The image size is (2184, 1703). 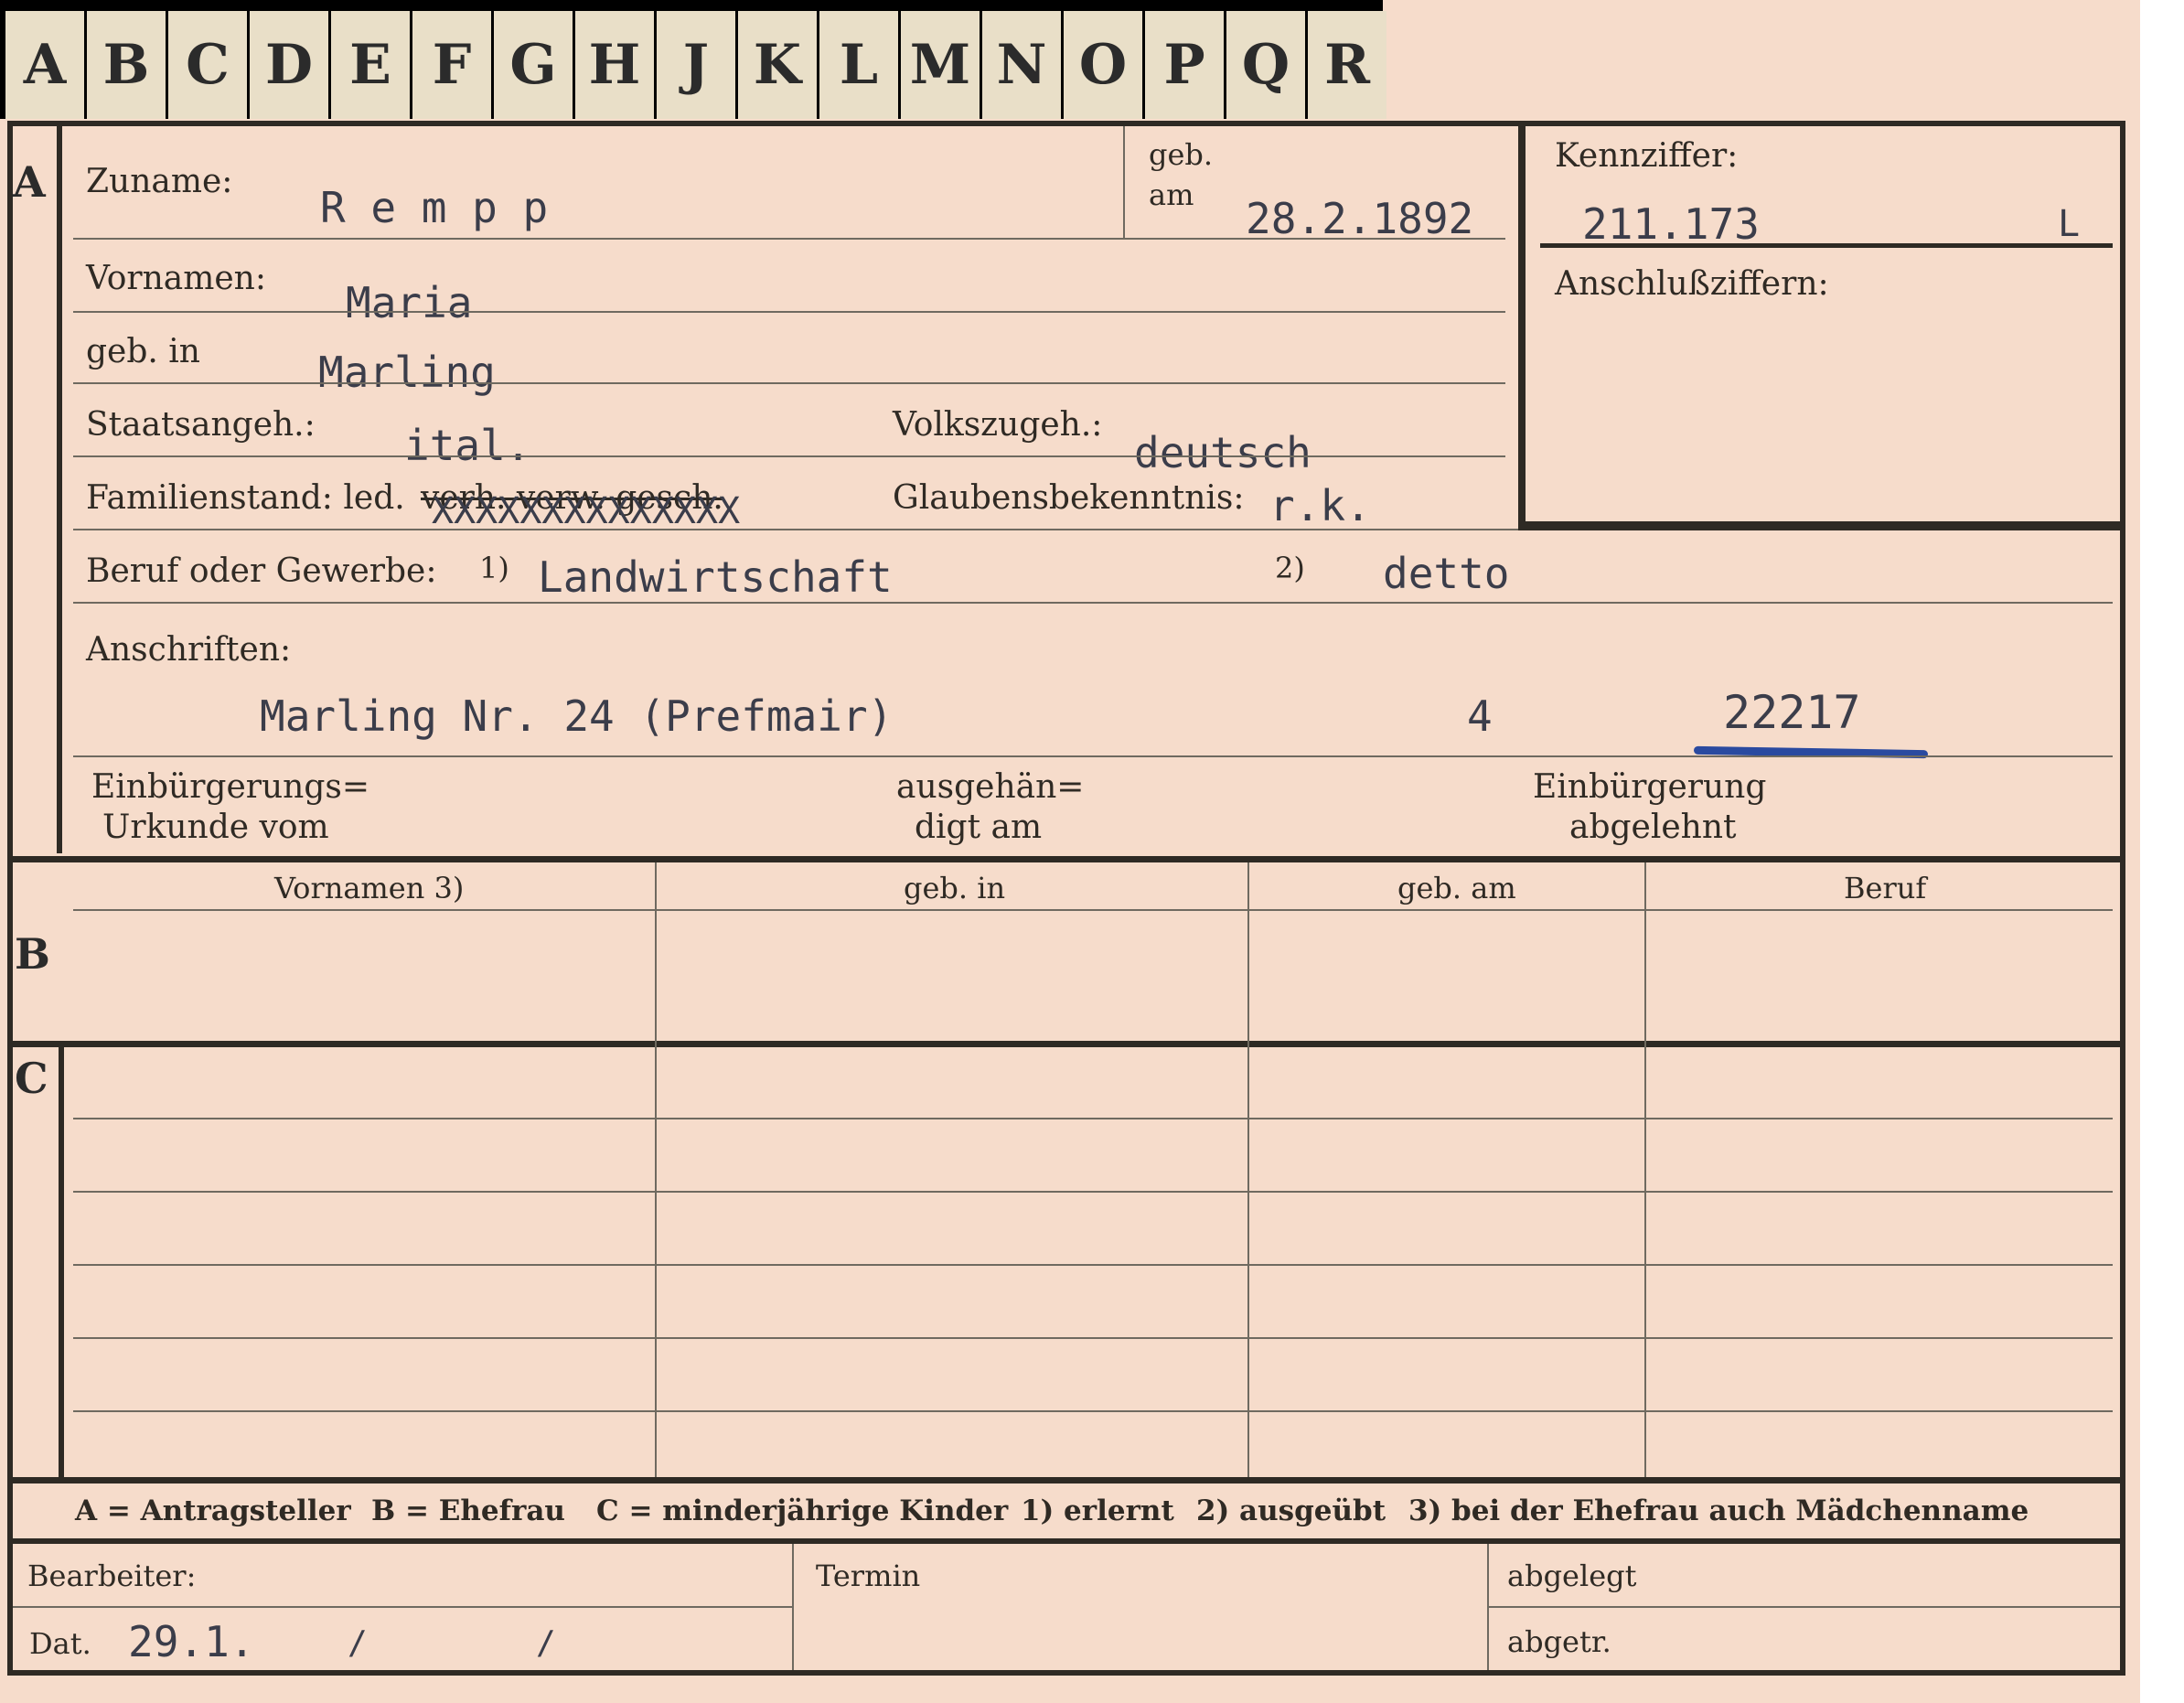 I want to click on staatsangeh-value: ital., so click(x=467, y=445).